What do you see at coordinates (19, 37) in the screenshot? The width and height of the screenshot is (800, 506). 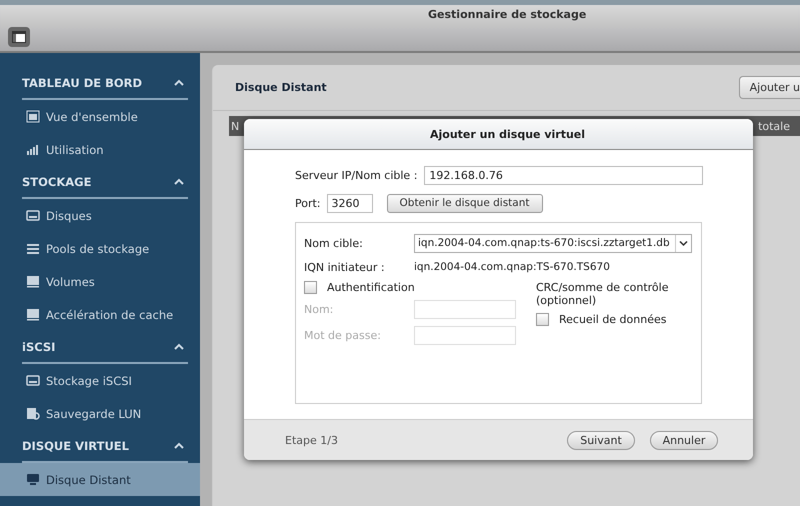 I see `panel-toggle-icon` at bounding box center [19, 37].